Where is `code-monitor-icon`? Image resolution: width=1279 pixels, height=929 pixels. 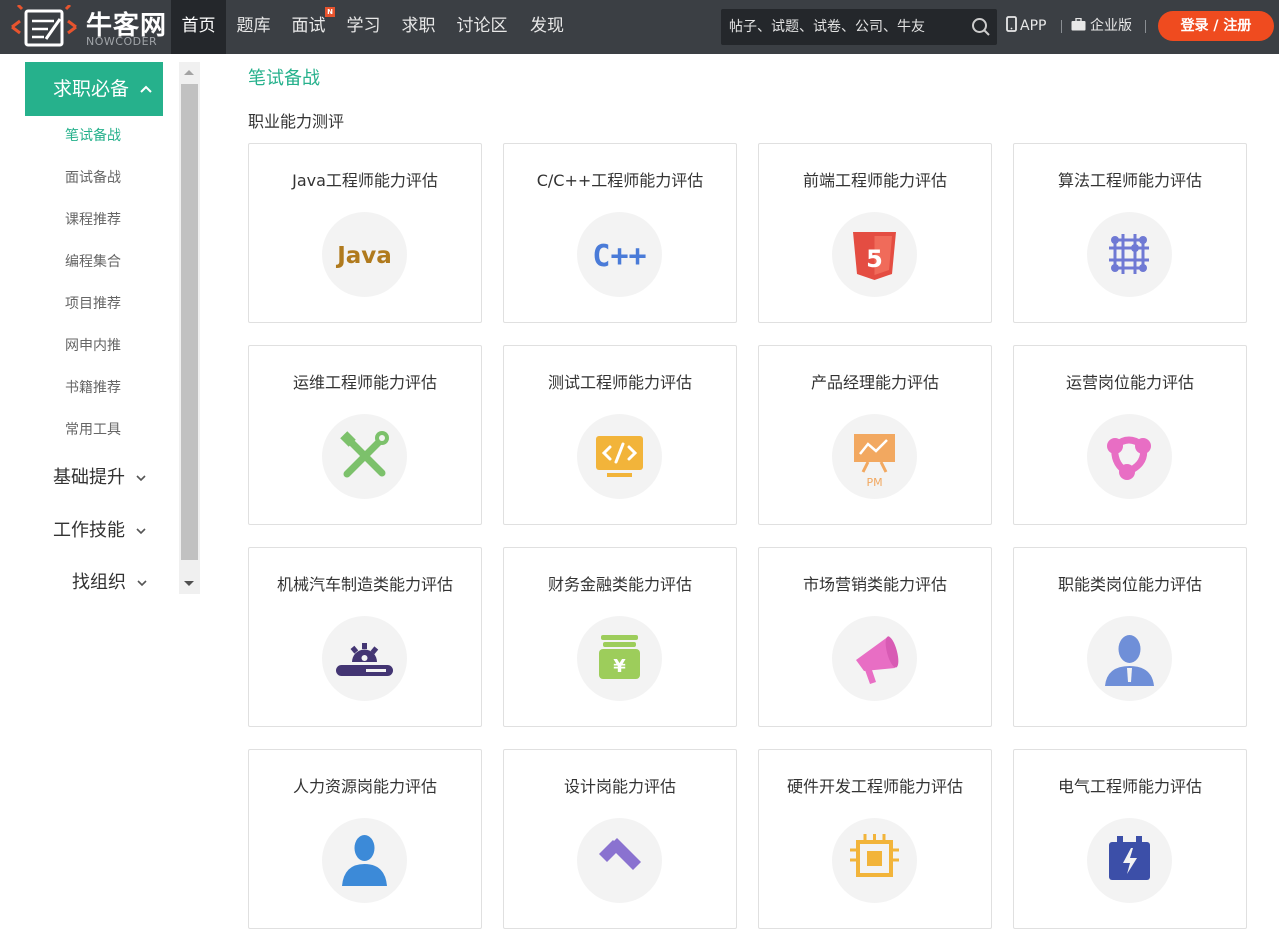 code-monitor-icon is located at coordinates (619, 456).